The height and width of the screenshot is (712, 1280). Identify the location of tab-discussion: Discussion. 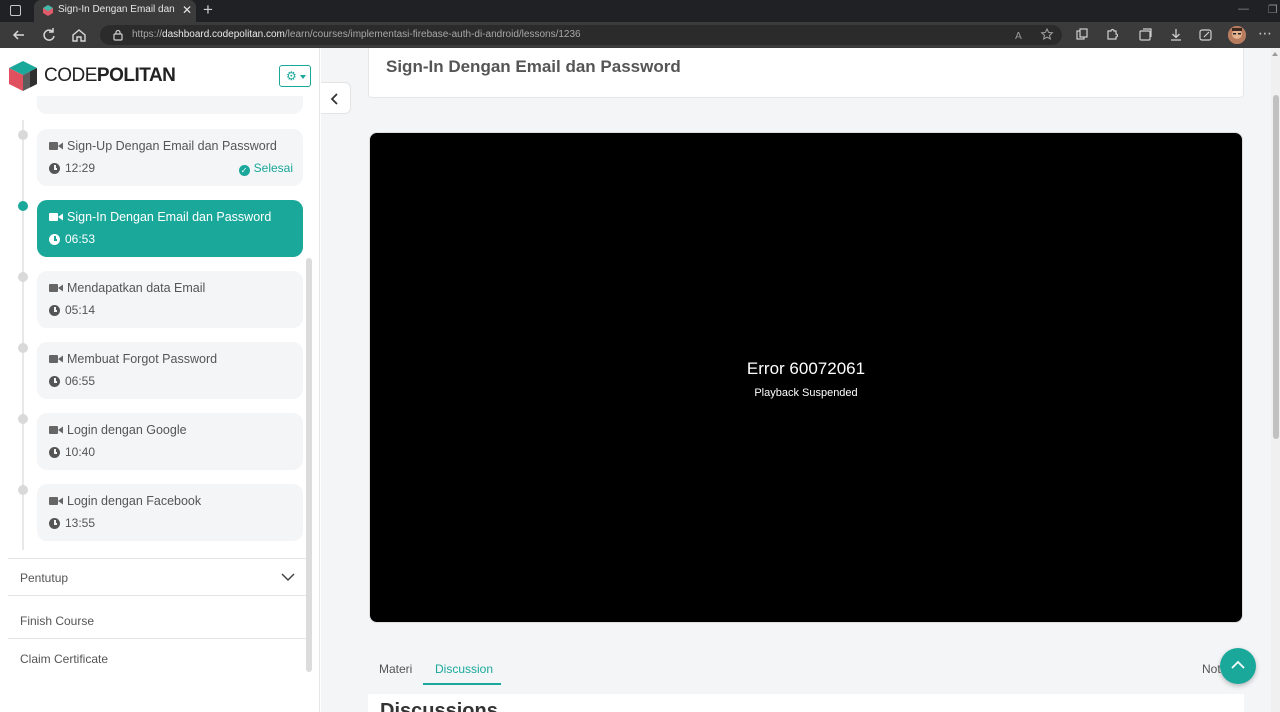
(464, 669).